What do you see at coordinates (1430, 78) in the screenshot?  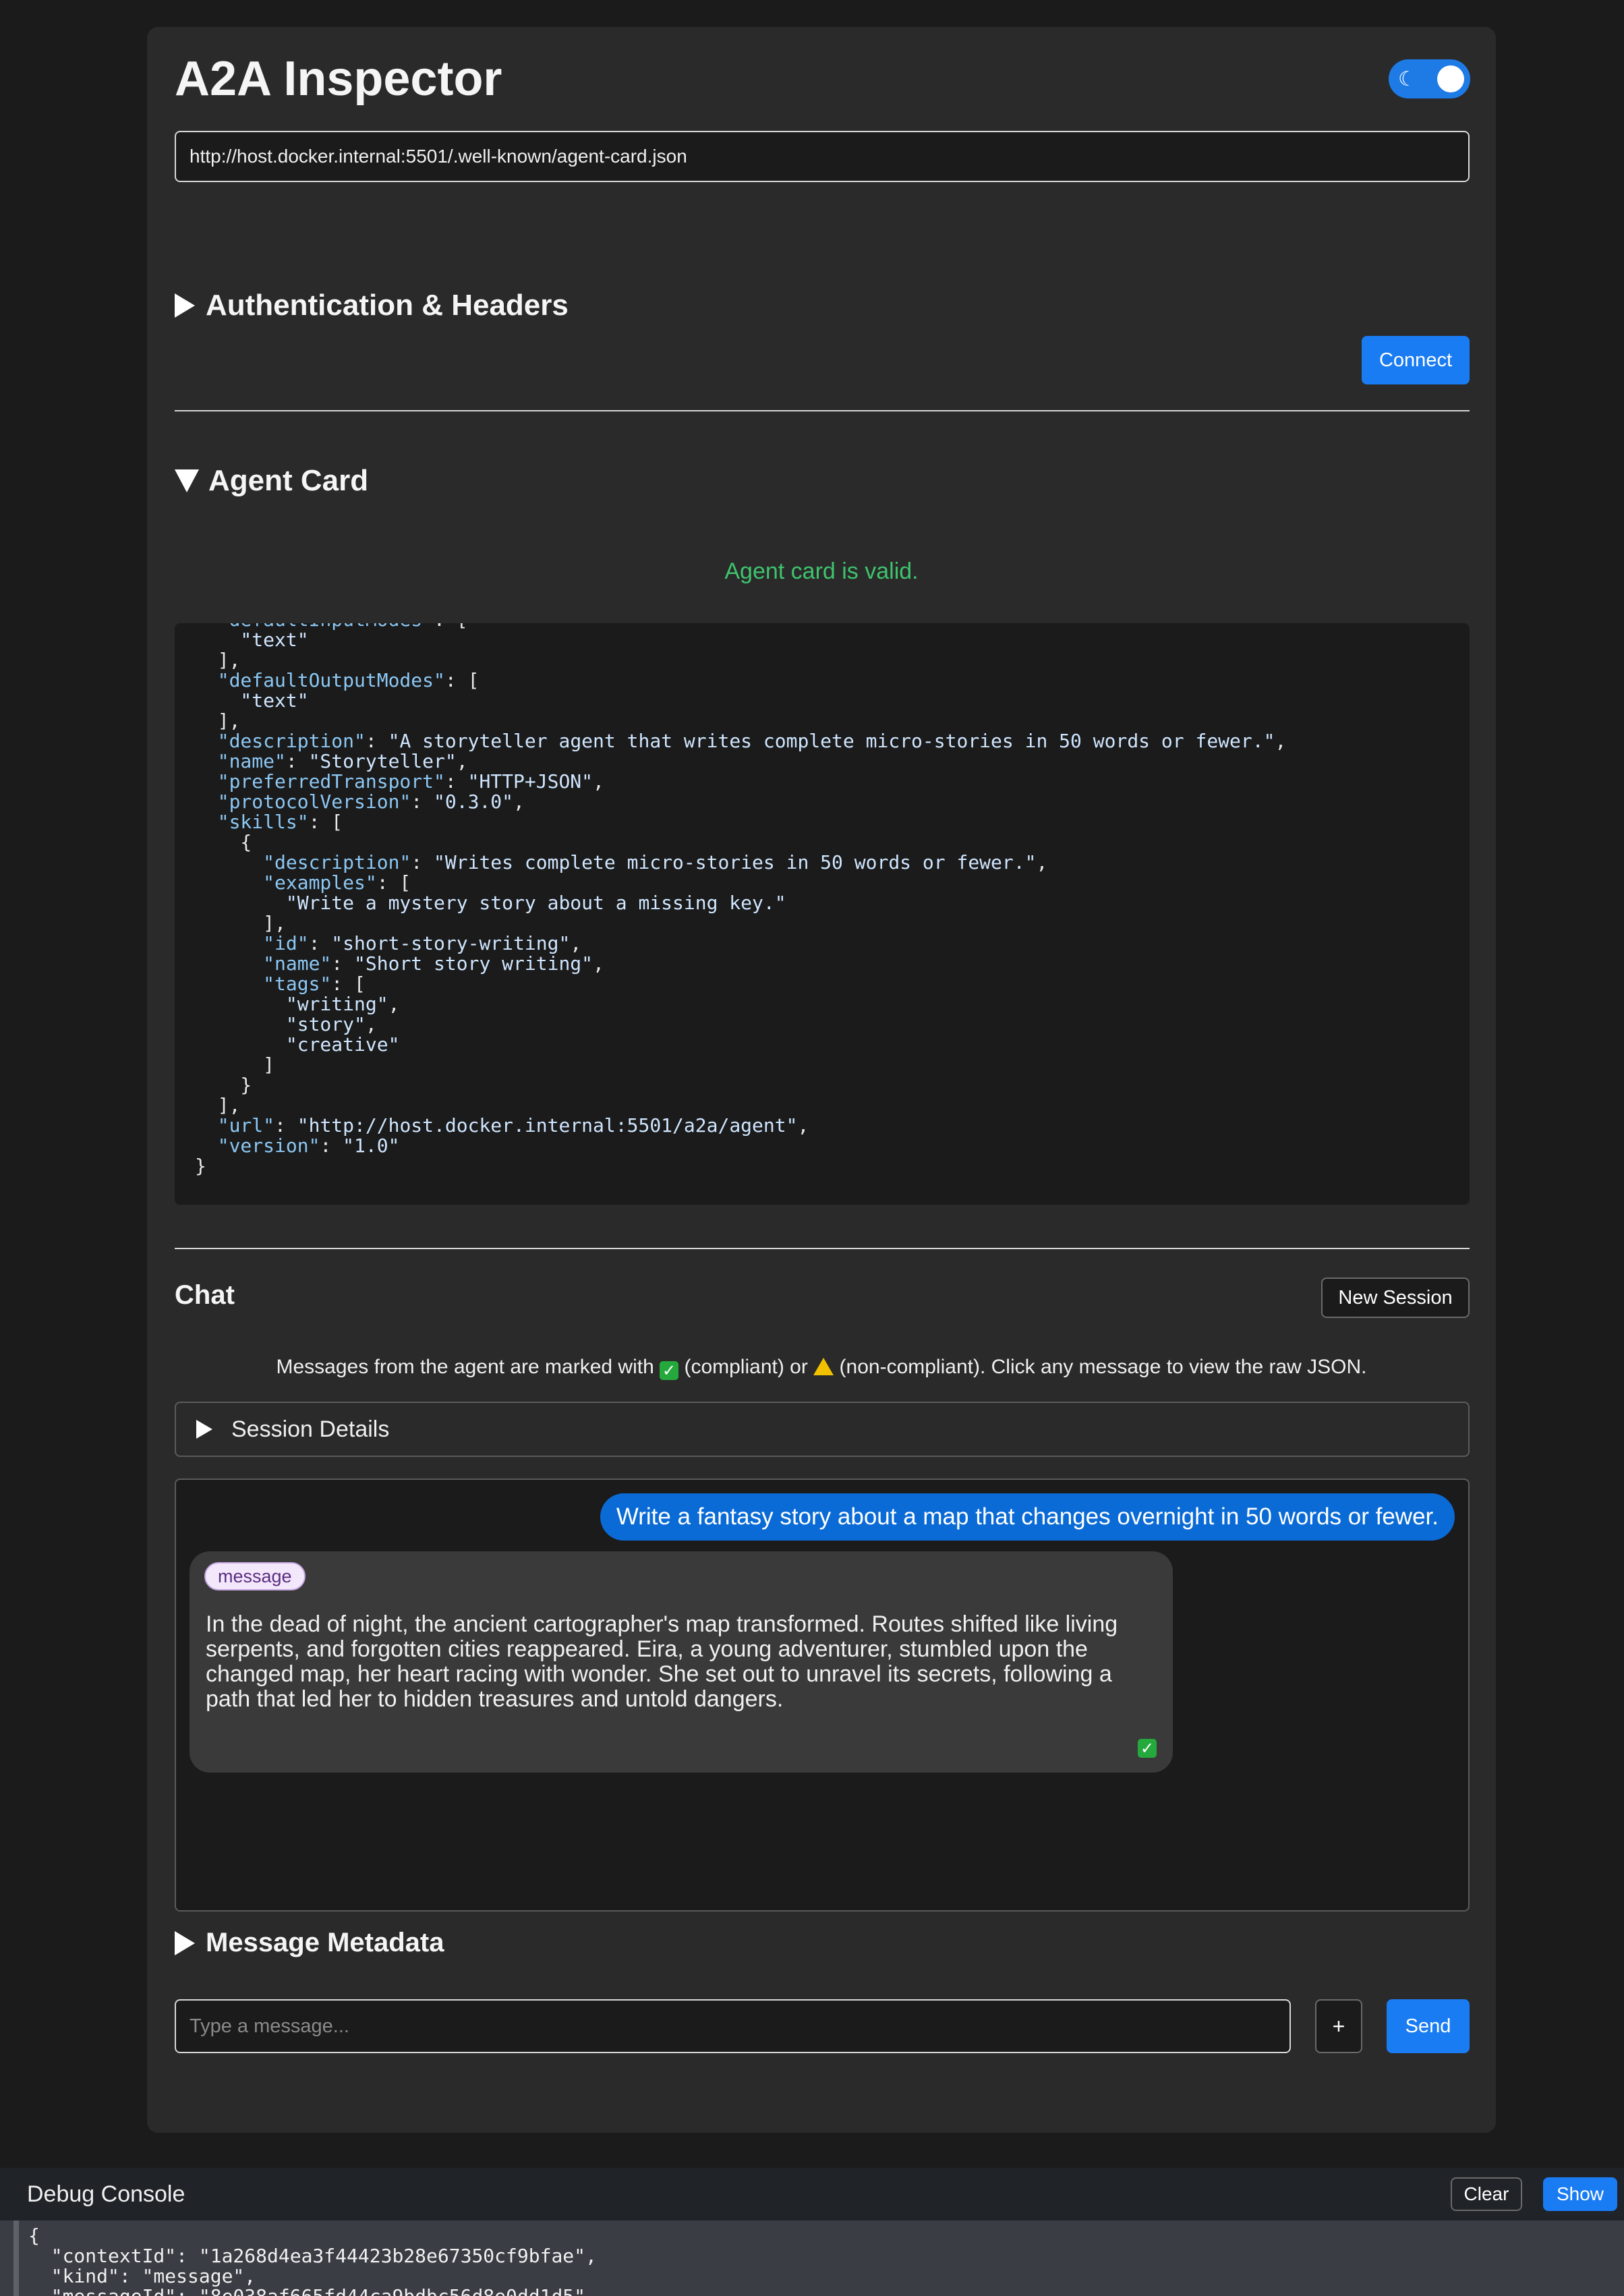 I see `theme-toggle: ☾` at bounding box center [1430, 78].